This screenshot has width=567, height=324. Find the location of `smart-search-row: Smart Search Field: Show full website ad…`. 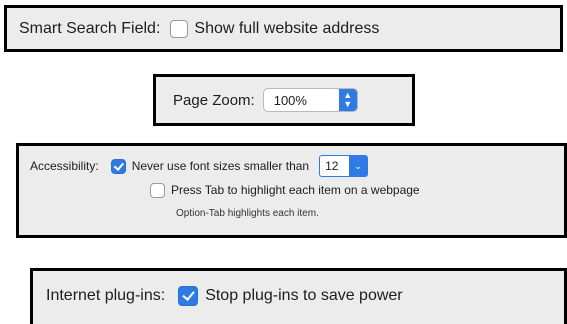

smart-search-row: Smart Search Field: Show full website ad… is located at coordinates (283, 28).